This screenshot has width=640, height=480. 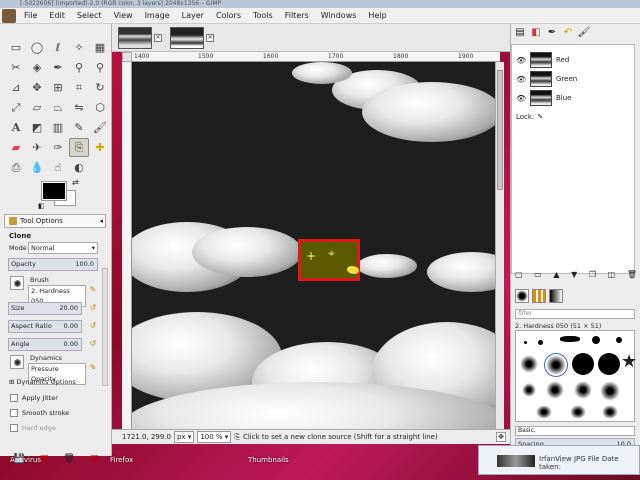 I want to click on smudge-icon: ☝, so click(x=58, y=167).